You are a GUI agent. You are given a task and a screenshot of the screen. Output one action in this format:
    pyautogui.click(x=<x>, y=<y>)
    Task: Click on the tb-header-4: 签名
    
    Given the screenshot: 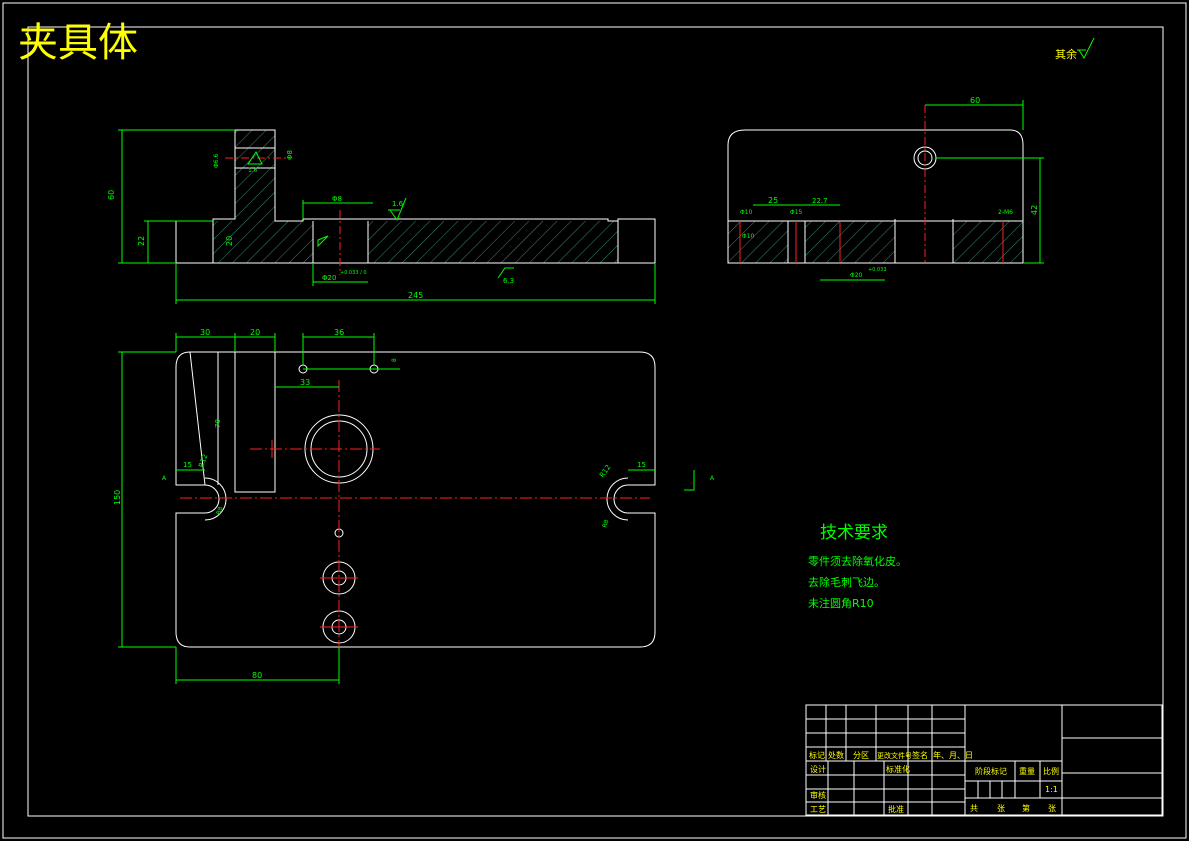 What is the action you would take?
    pyautogui.click(x=920, y=755)
    